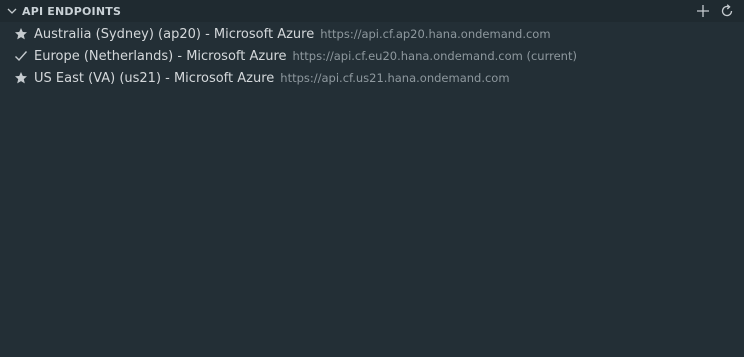 The image size is (744, 357). I want to click on refresh-button, so click(727, 11).